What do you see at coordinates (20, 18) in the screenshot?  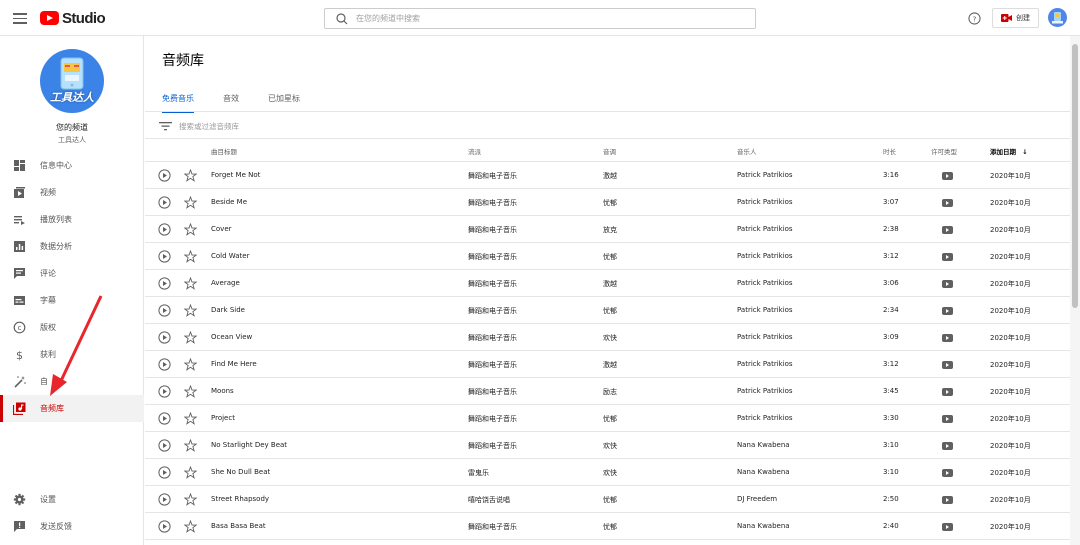 I see `hamburger-menu-icon` at bounding box center [20, 18].